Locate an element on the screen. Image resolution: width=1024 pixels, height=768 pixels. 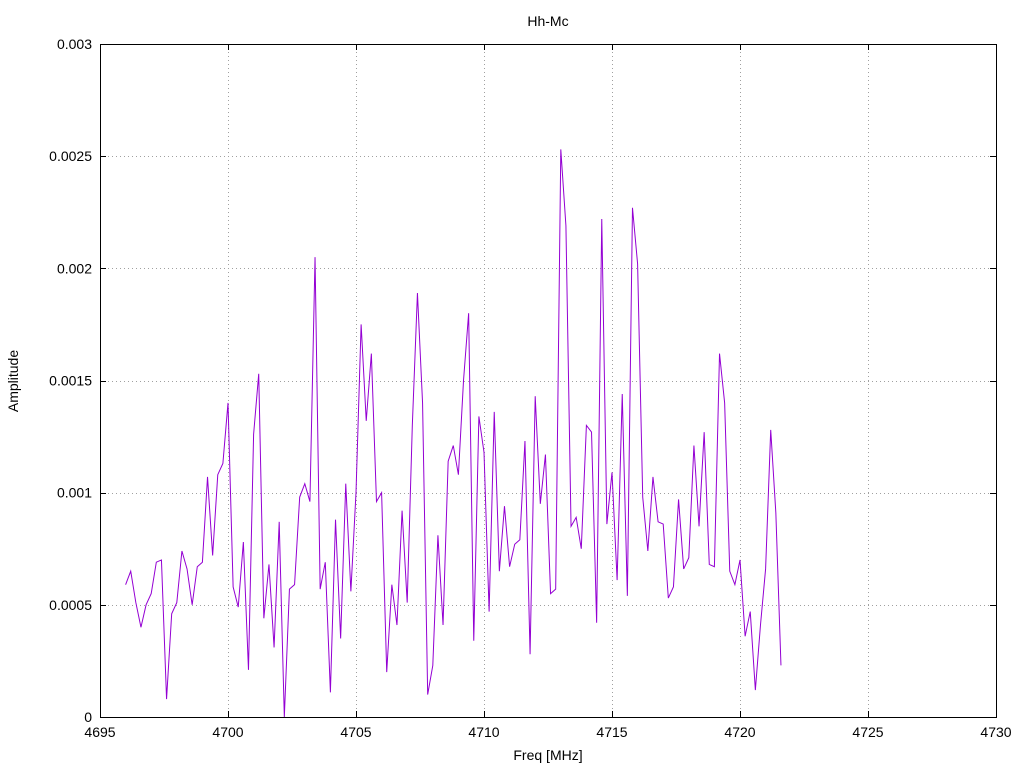
x-tick-label: 4725 is located at coordinates (867, 732).